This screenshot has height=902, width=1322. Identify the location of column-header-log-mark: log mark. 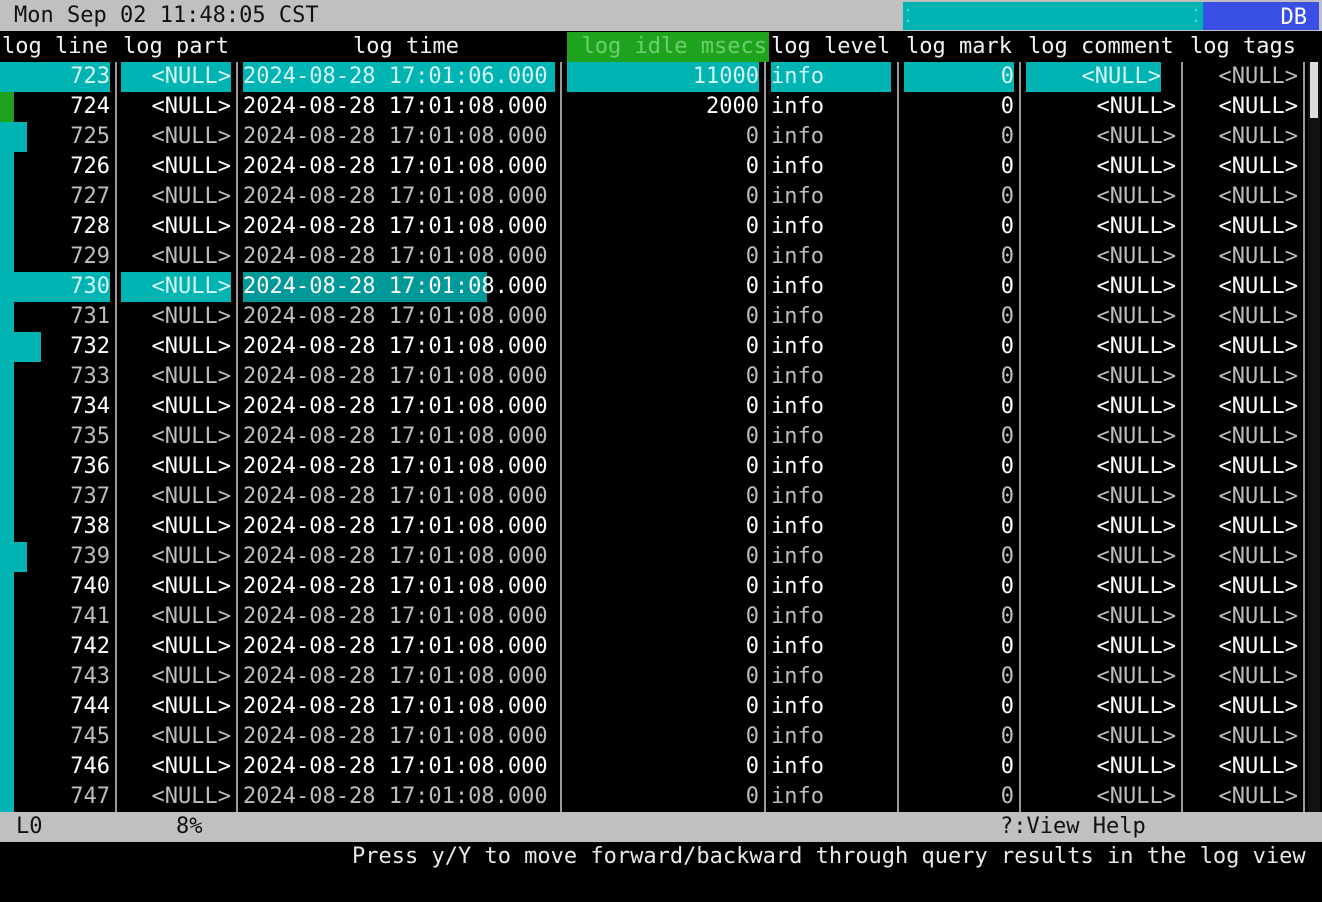
(959, 47).